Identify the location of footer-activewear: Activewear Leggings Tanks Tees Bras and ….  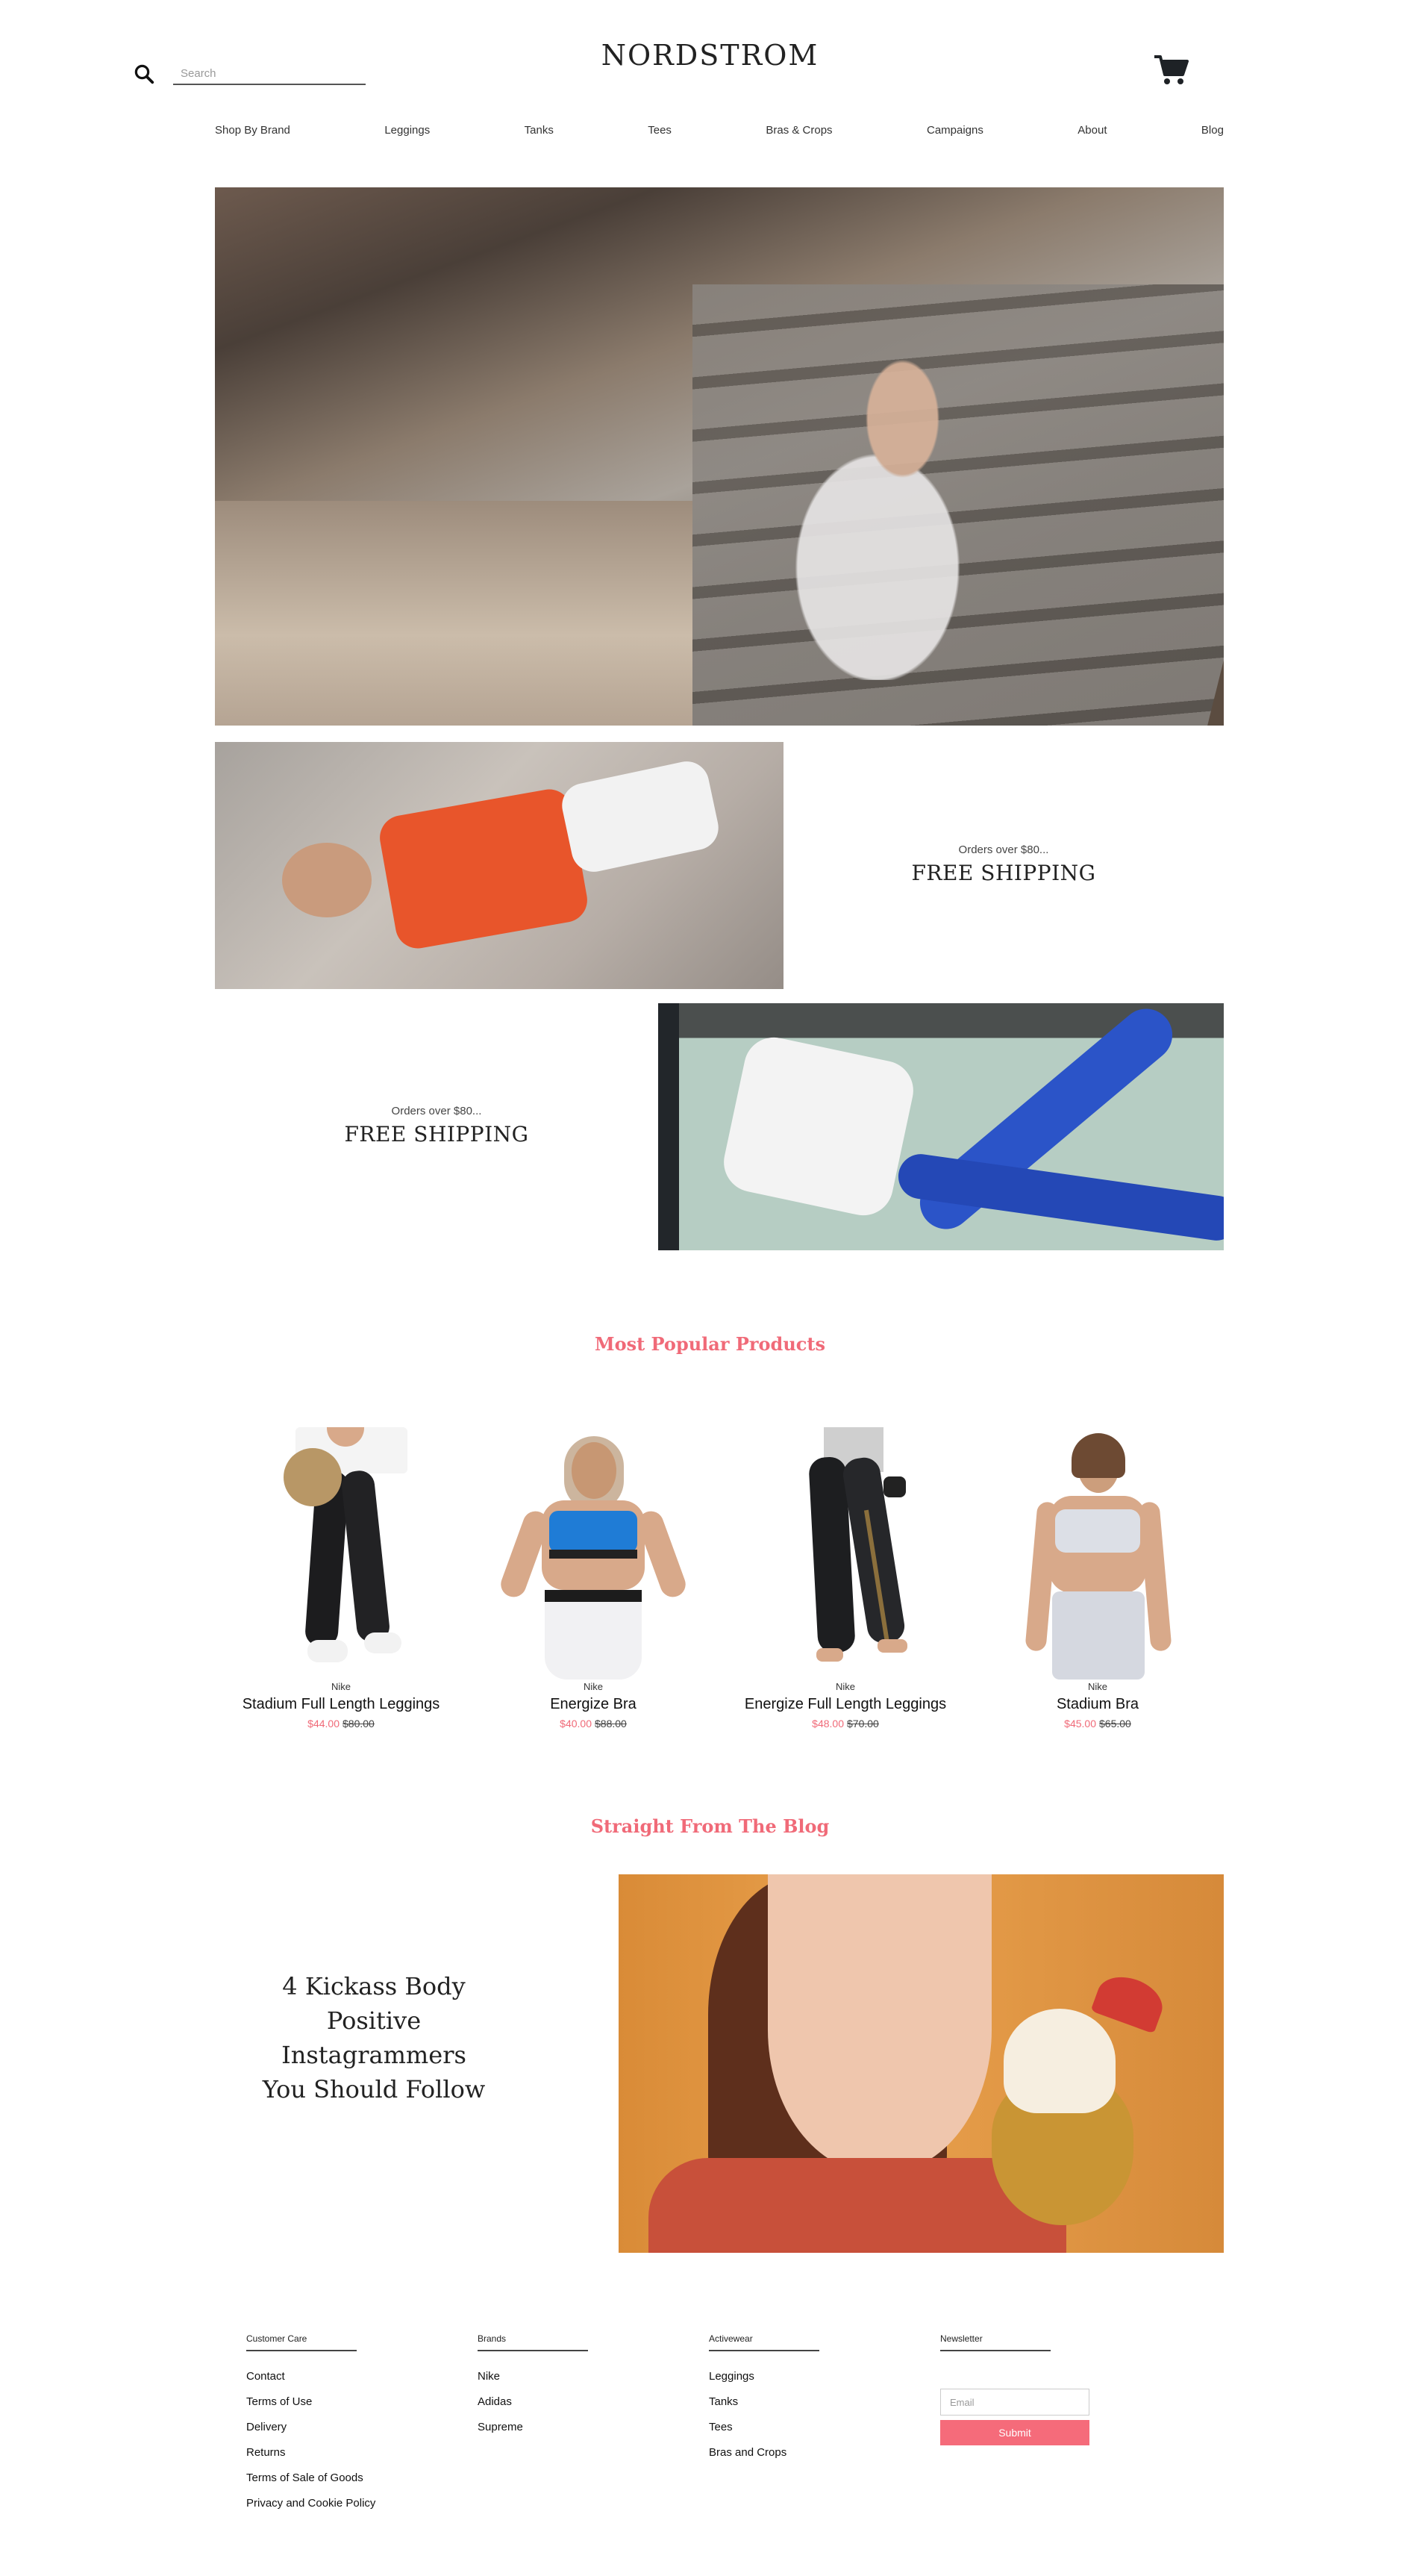
(824, 2427).